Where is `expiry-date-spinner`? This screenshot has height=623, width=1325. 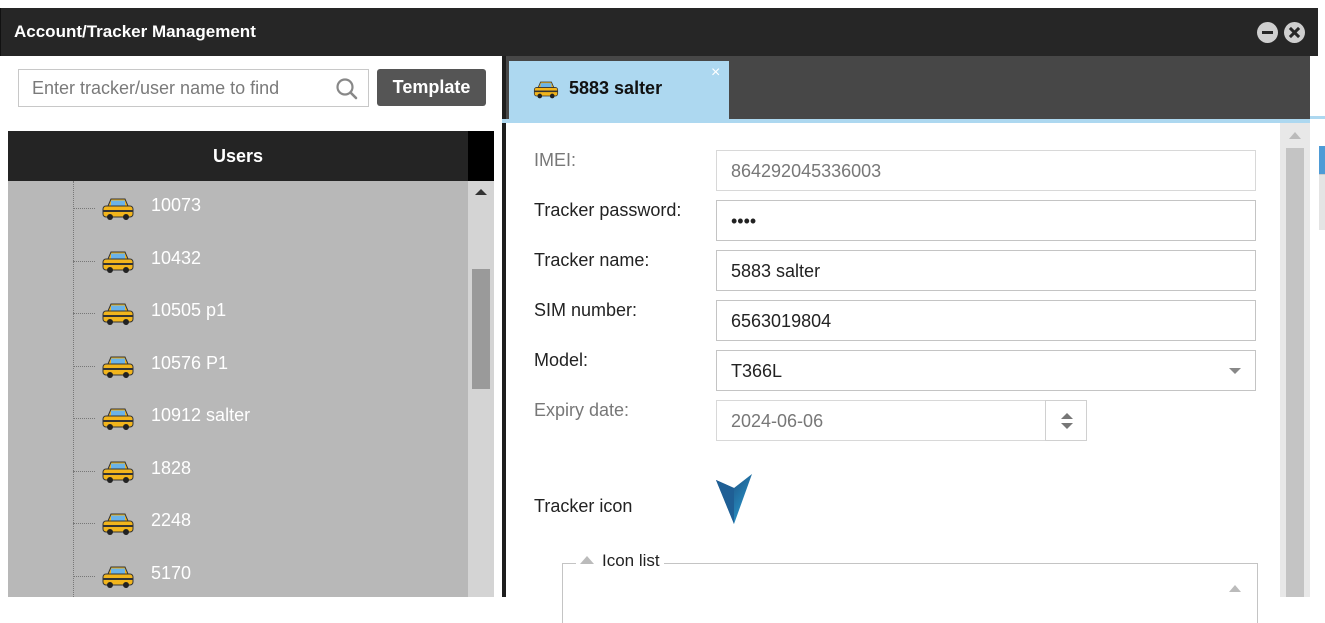
expiry-date-spinner is located at coordinates (1066, 420).